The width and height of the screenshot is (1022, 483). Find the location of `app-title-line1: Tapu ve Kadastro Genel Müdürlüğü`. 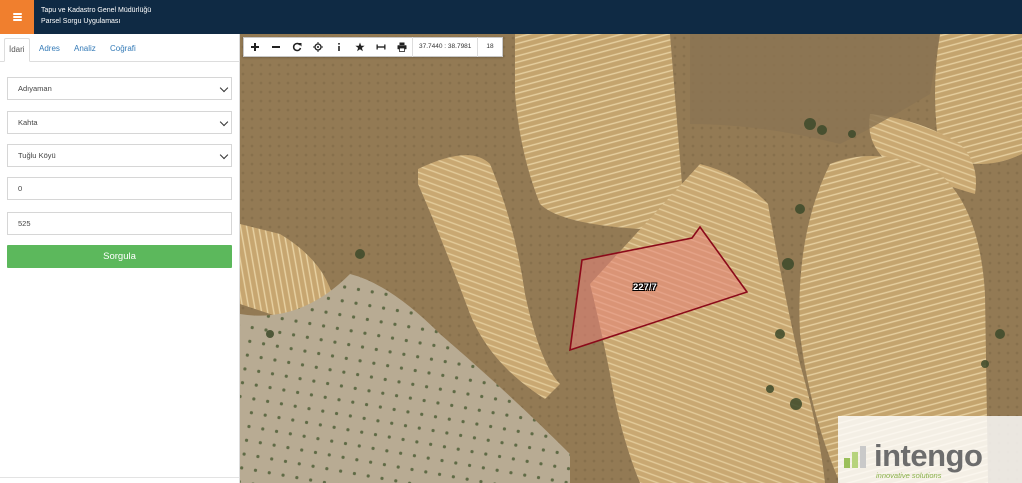

app-title-line1: Tapu ve Kadastro Genel Müdürlüğü is located at coordinates (96, 10).